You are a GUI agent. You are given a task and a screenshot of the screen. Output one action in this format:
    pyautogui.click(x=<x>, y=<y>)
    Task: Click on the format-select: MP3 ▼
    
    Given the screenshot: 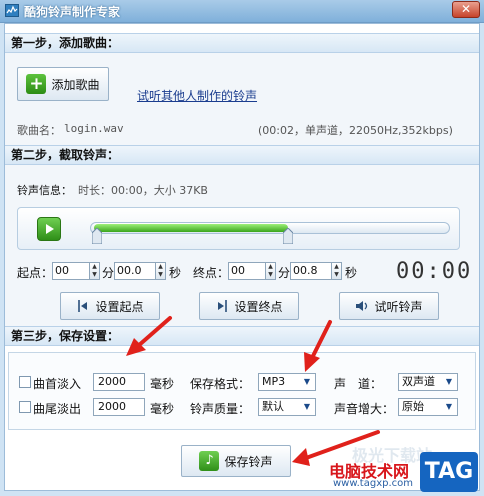 What is the action you would take?
    pyautogui.click(x=287, y=382)
    